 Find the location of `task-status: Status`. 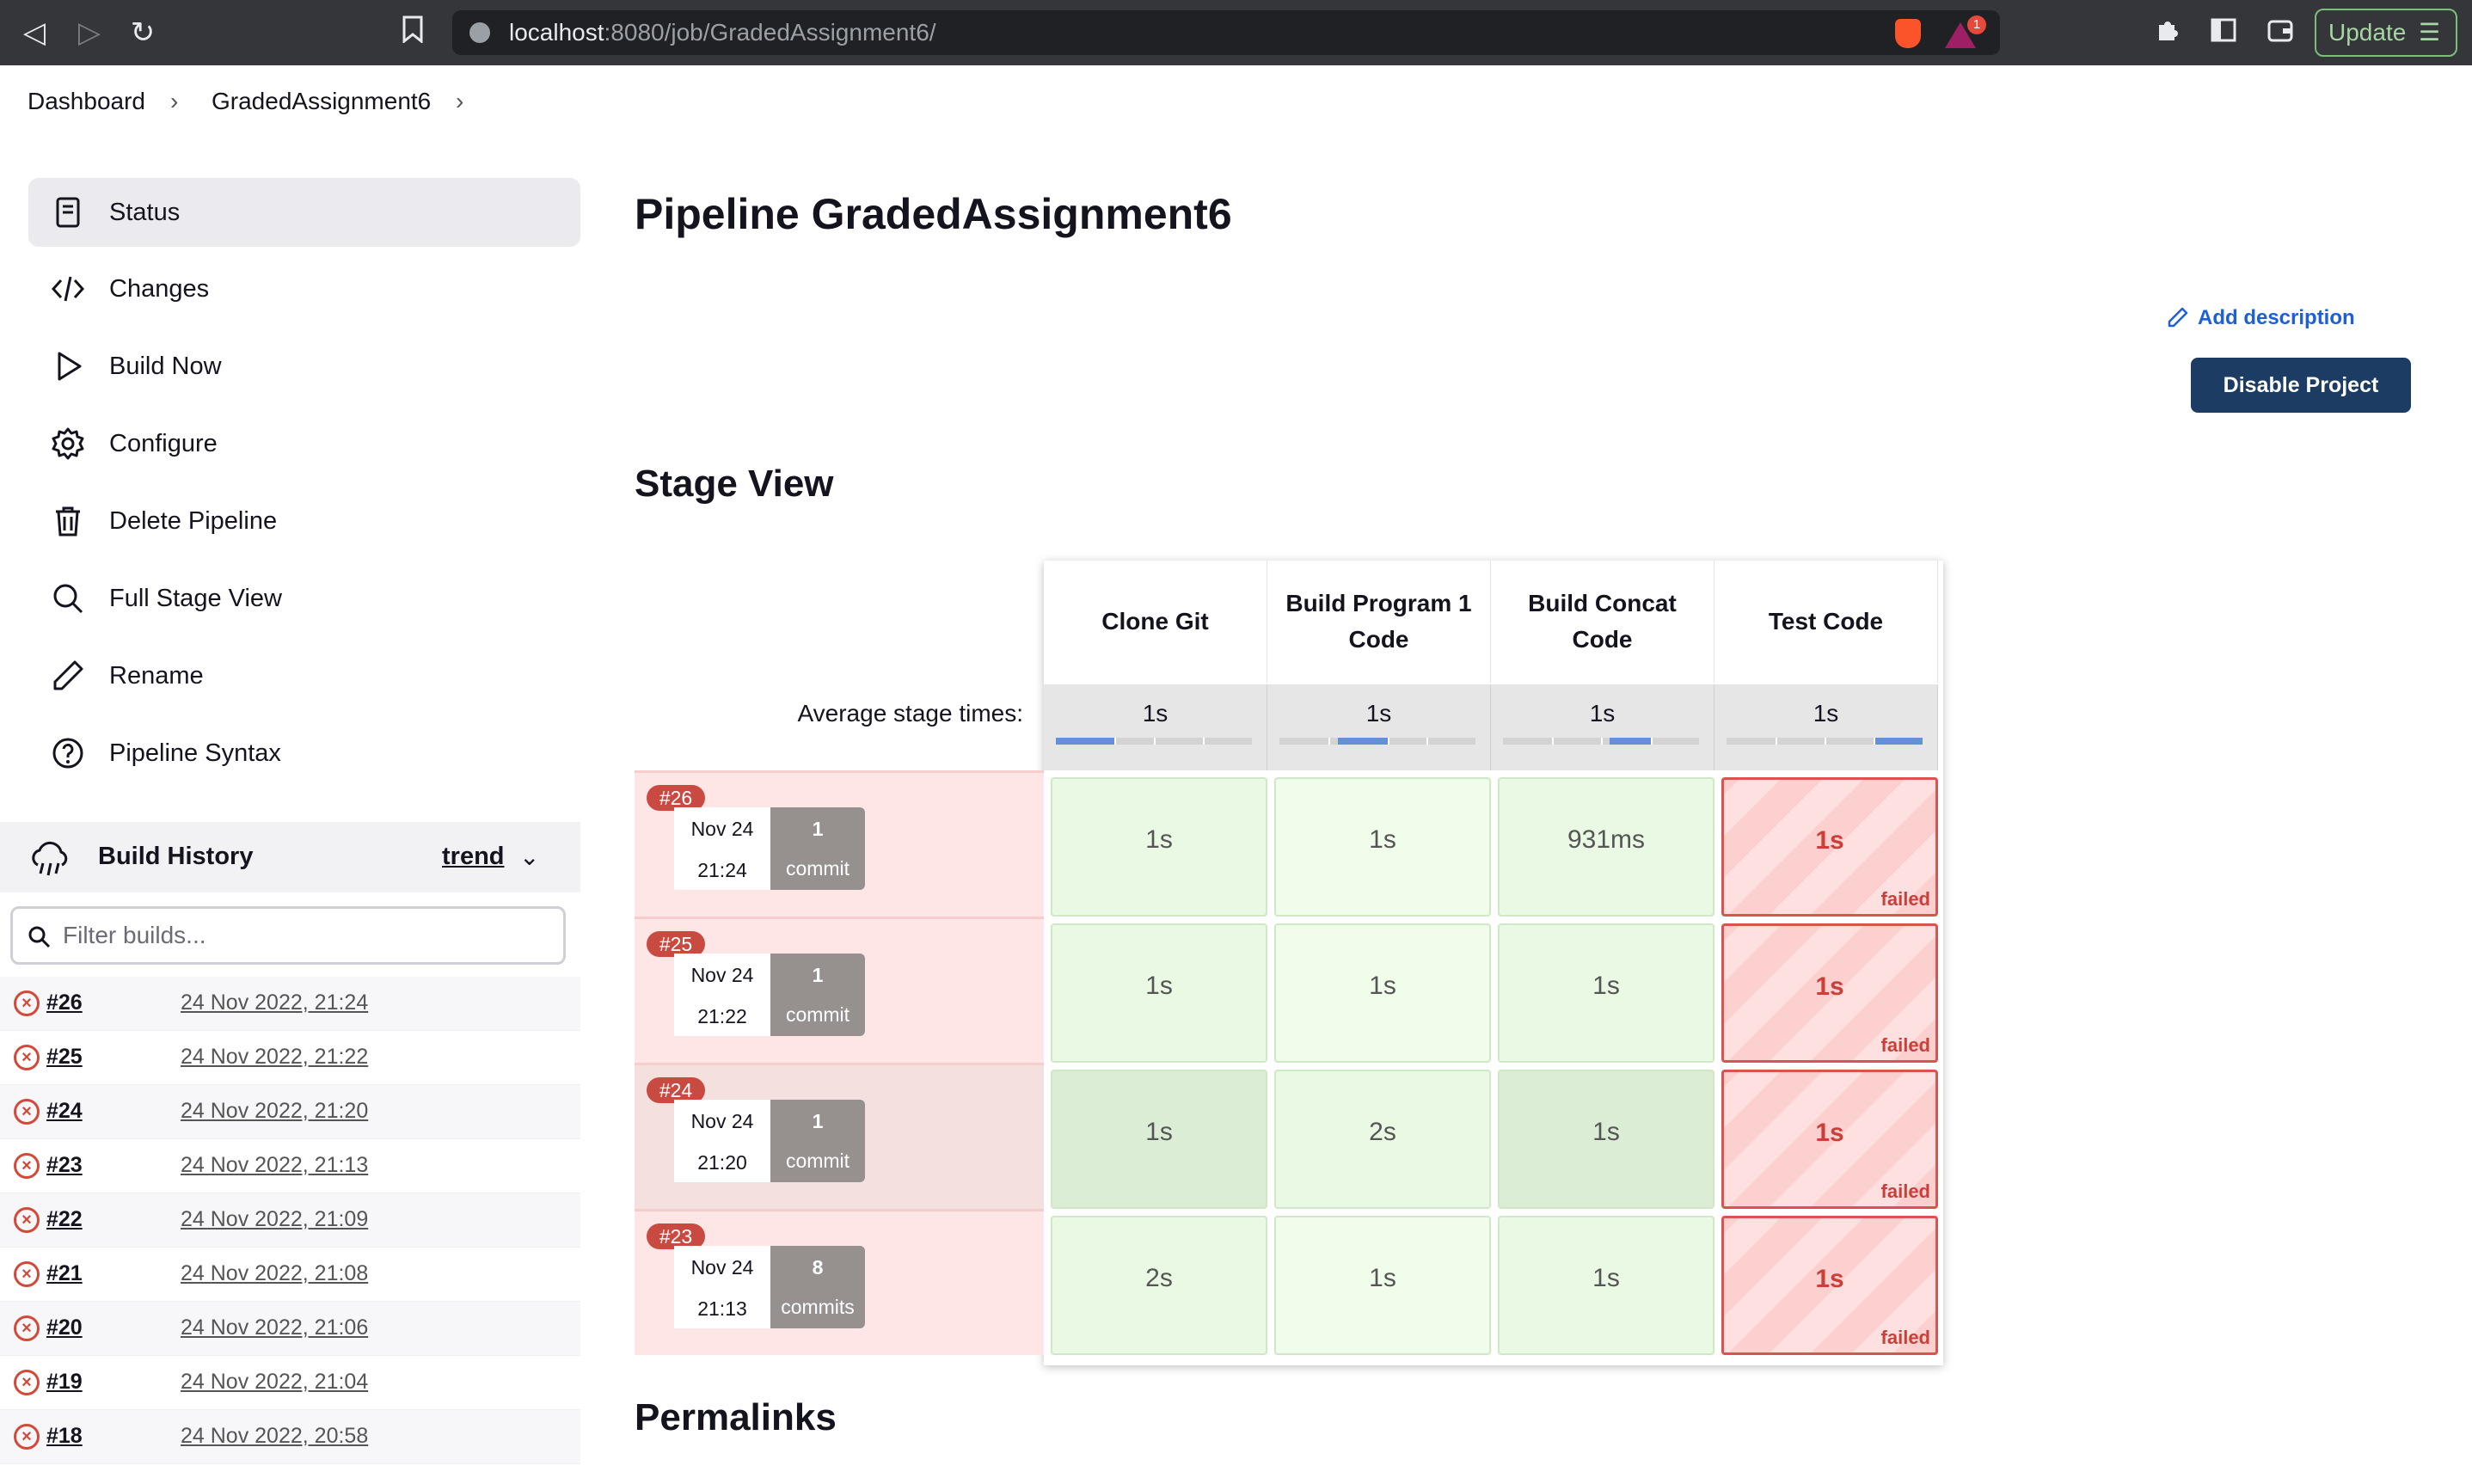

task-status: Status is located at coordinates (304, 212).